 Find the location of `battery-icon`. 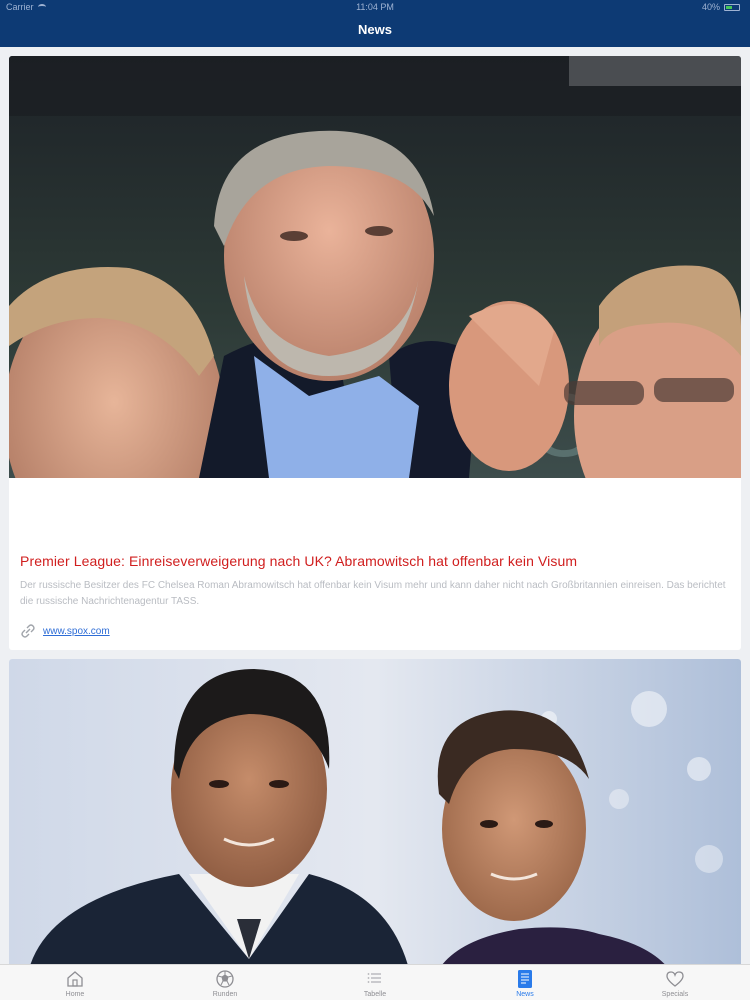

battery-icon is located at coordinates (732, 7).